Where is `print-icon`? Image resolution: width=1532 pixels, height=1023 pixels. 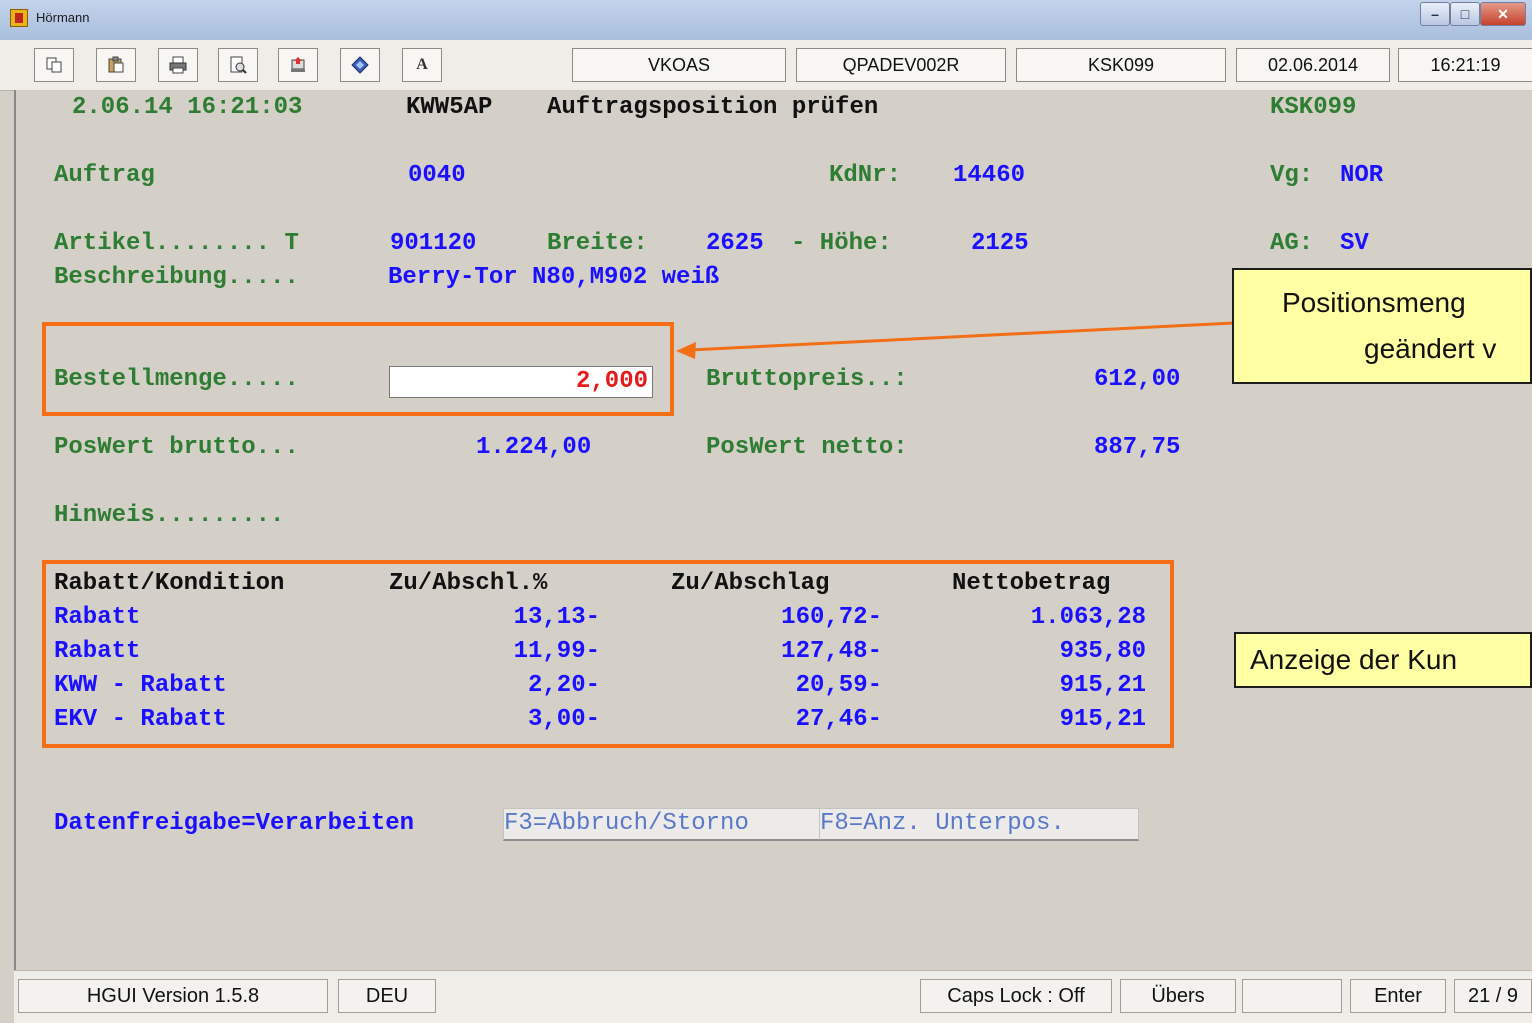 print-icon is located at coordinates (178, 65).